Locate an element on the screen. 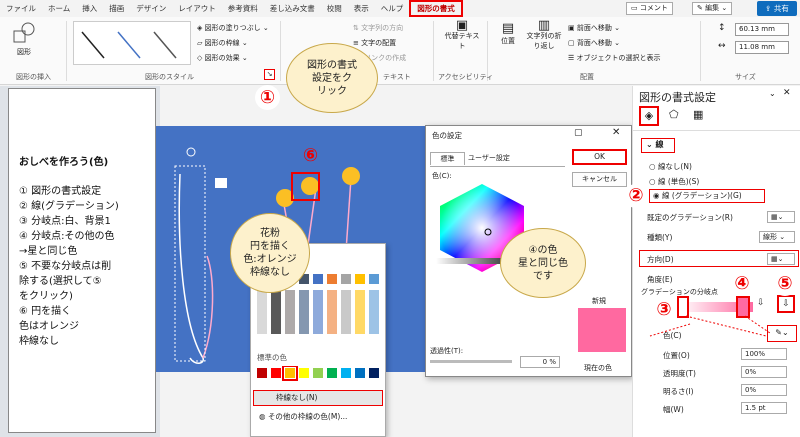 The height and width of the screenshot is (437, 800). tab-view: 表示 is located at coordinates (361, 8).